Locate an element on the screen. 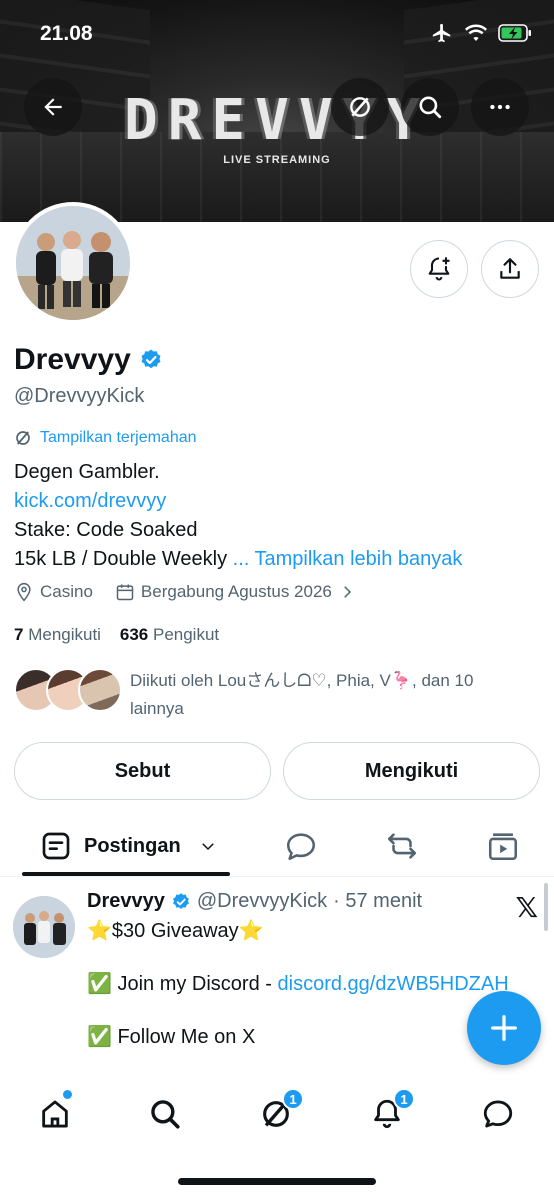  scroll-indicator is located at coordinates (546, 907).